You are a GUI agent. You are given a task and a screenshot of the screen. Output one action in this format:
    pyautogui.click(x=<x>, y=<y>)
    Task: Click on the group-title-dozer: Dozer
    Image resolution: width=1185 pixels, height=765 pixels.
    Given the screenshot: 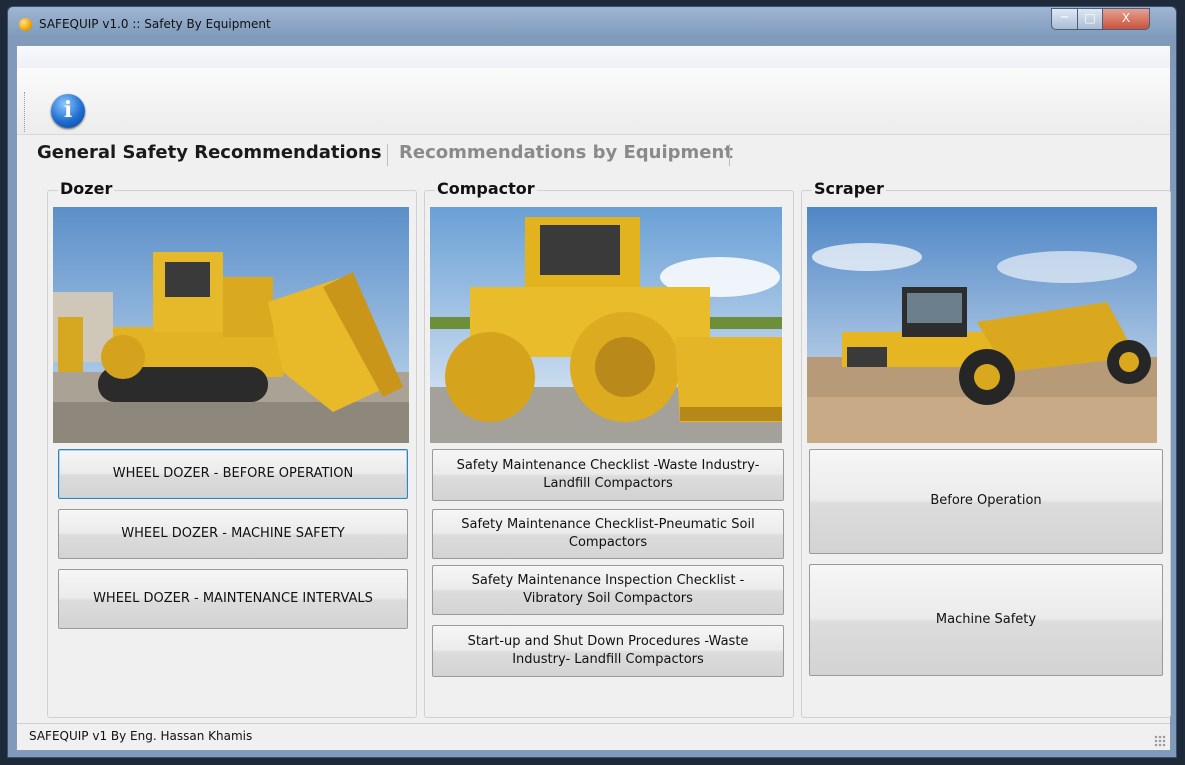 What is the action you would take?
    pyautogui.click(x=86, y=188)
    